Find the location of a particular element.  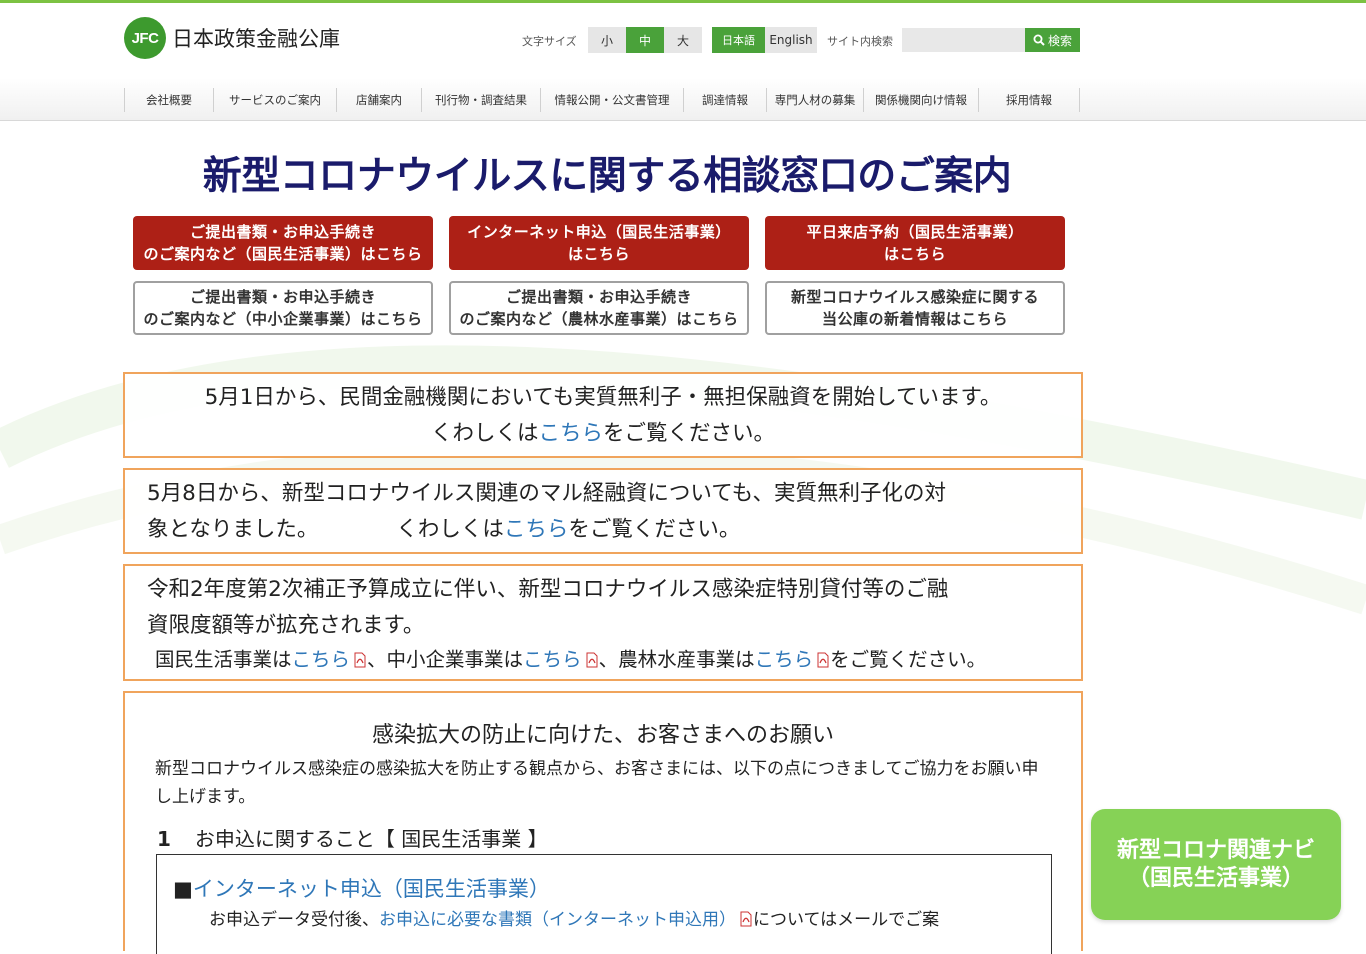

docs-procedures-agriculture-button: ご提出書類・お申込手続き のご案内など（農林水産事業）はこちら is located at coordinates (599, 308).